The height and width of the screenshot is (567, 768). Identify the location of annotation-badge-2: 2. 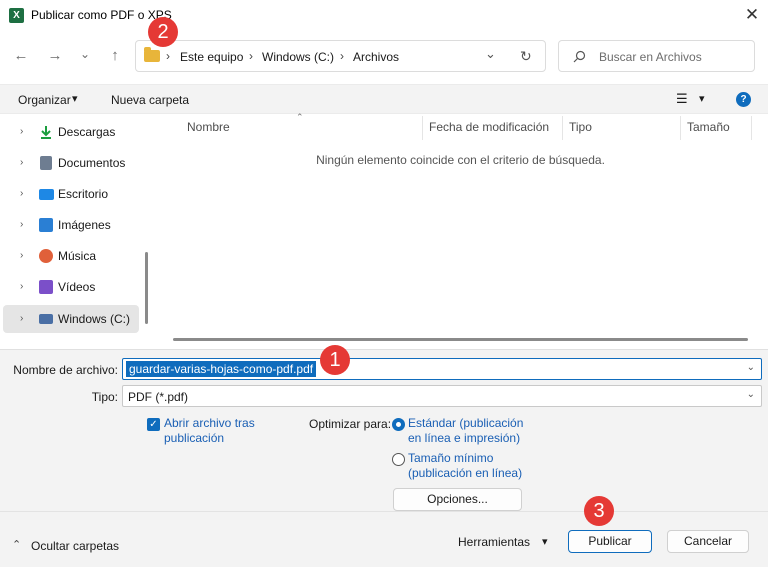
(163, 32).